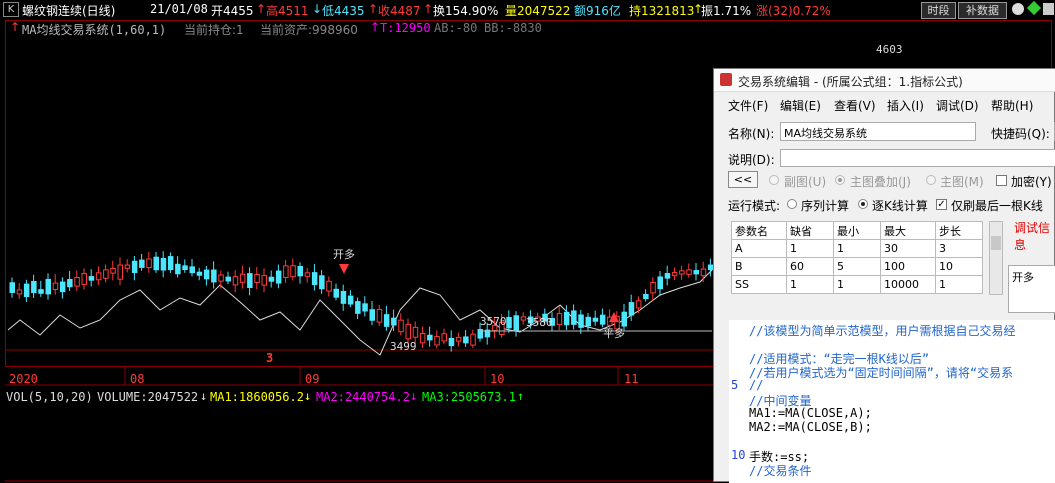 This screenshot has width=1055, height=483. I want to click on table-row: SS 1 1 10000 1, so click(857, 284).